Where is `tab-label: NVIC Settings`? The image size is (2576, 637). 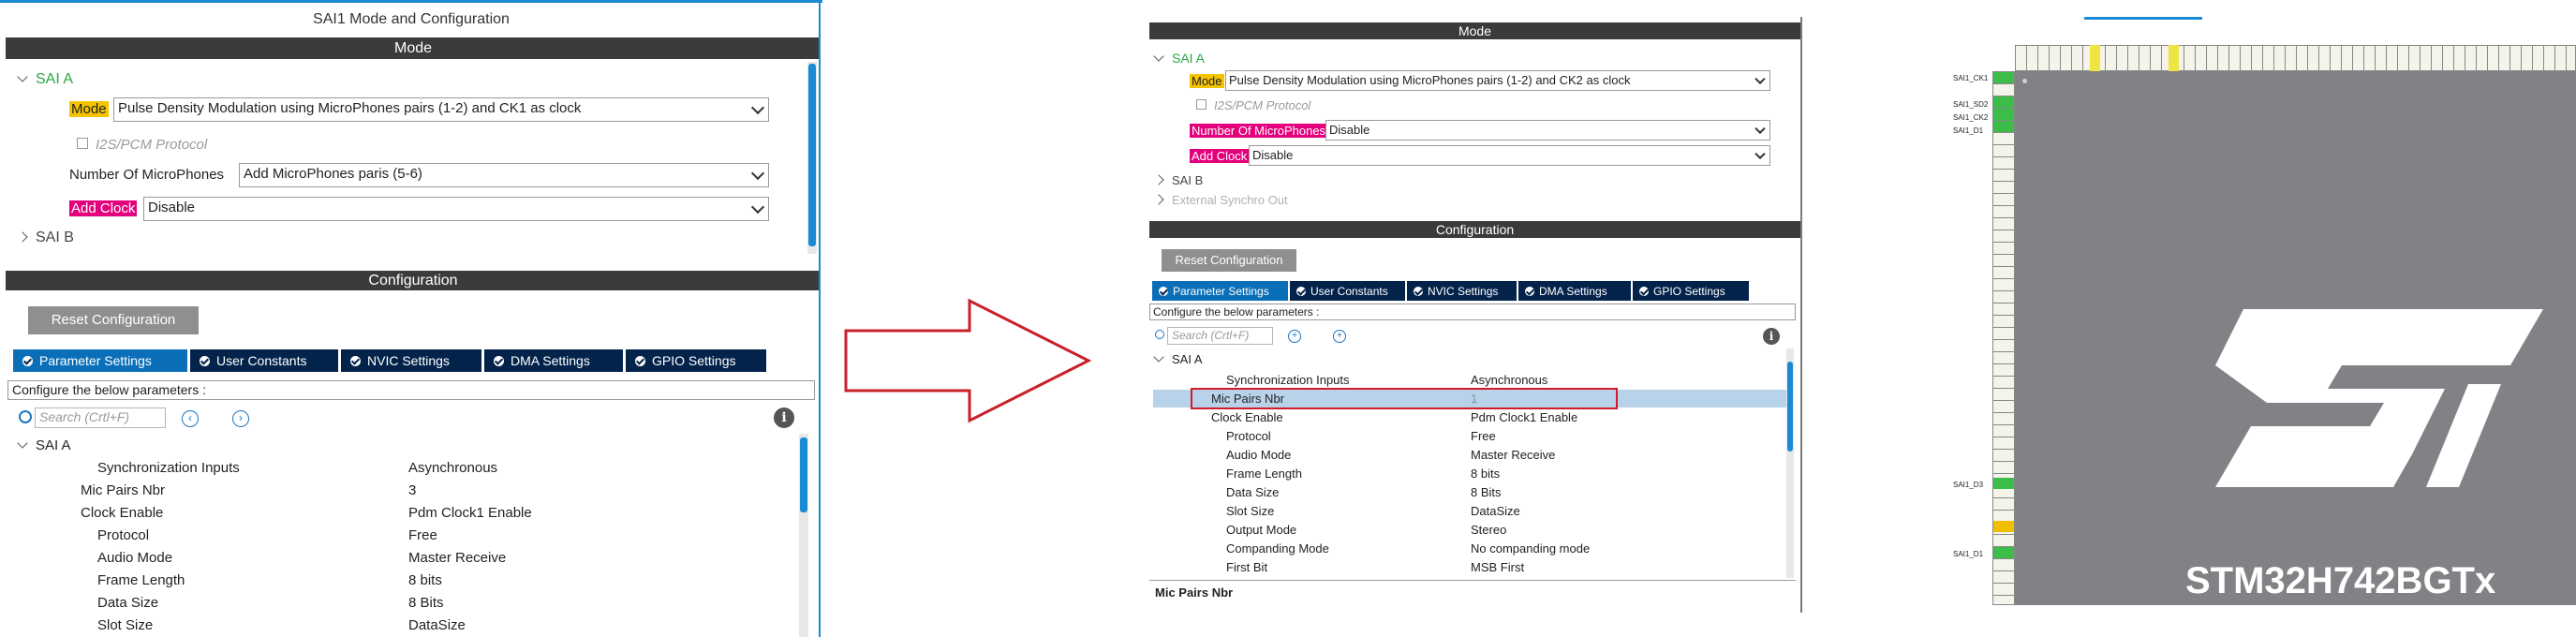
tab-label: NVIC Settings is located at coordinates (408, 360).